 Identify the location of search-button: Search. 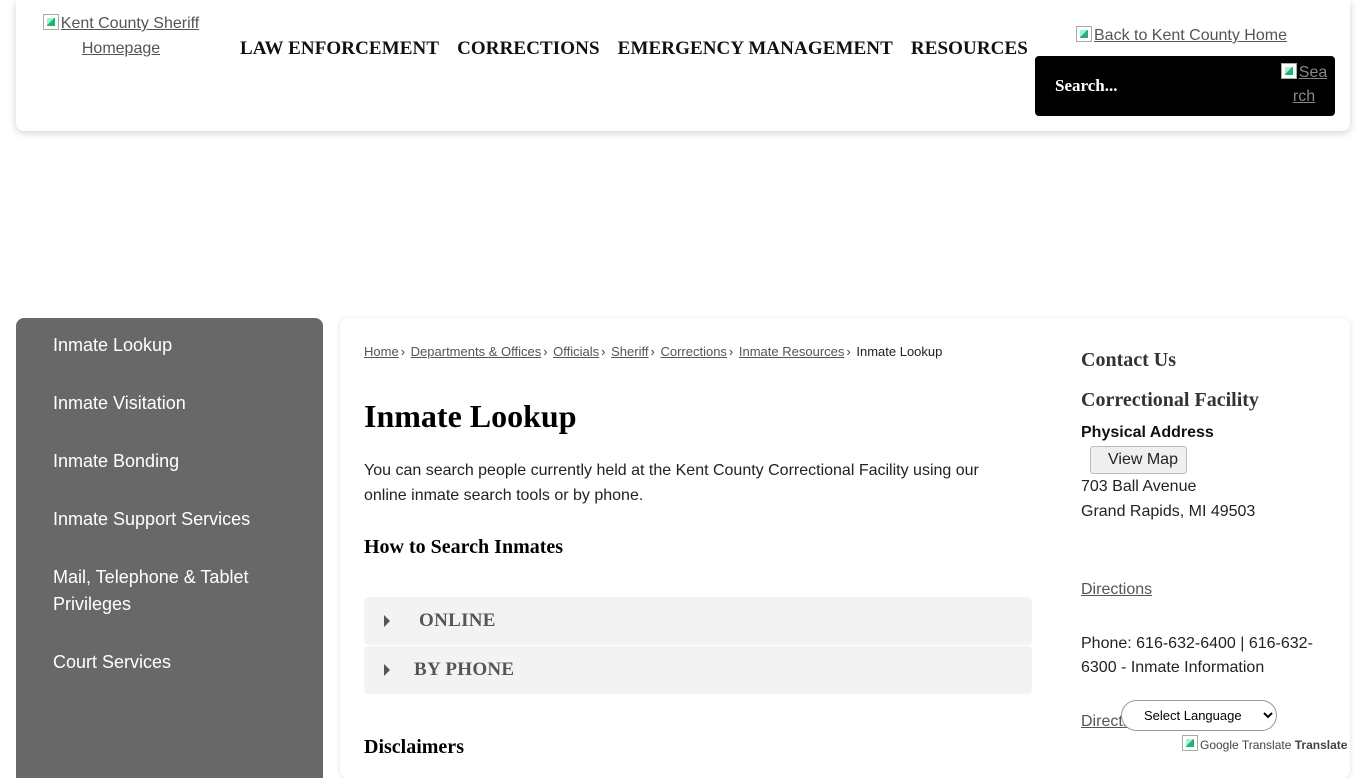
(1304, 85).